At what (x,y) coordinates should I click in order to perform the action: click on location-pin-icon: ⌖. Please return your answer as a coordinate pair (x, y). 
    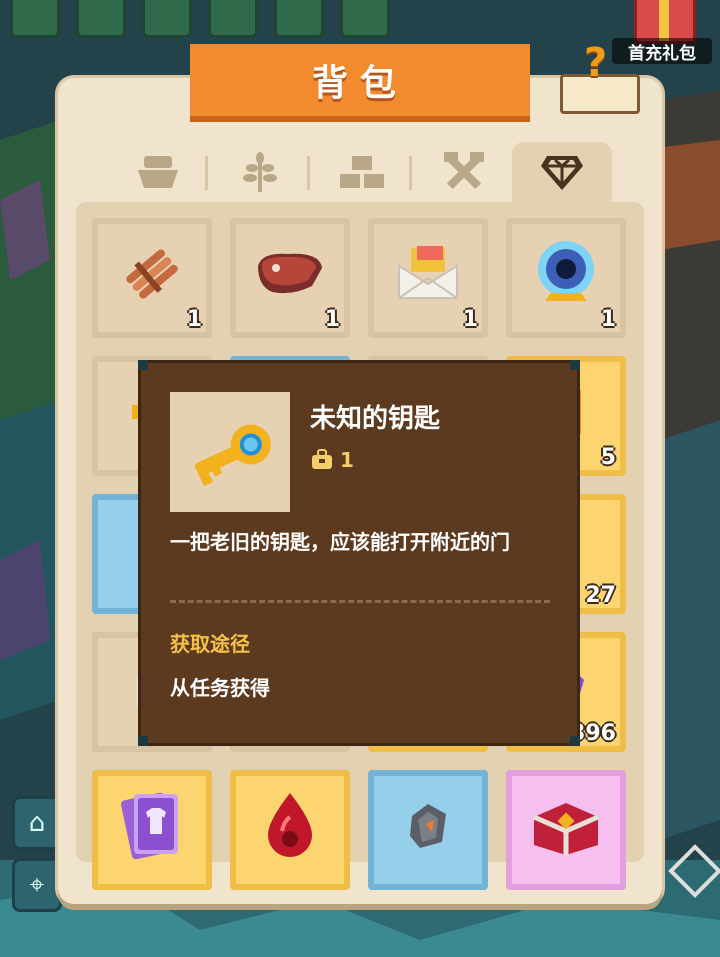
    Looking at the image, I should click on (37, 884).